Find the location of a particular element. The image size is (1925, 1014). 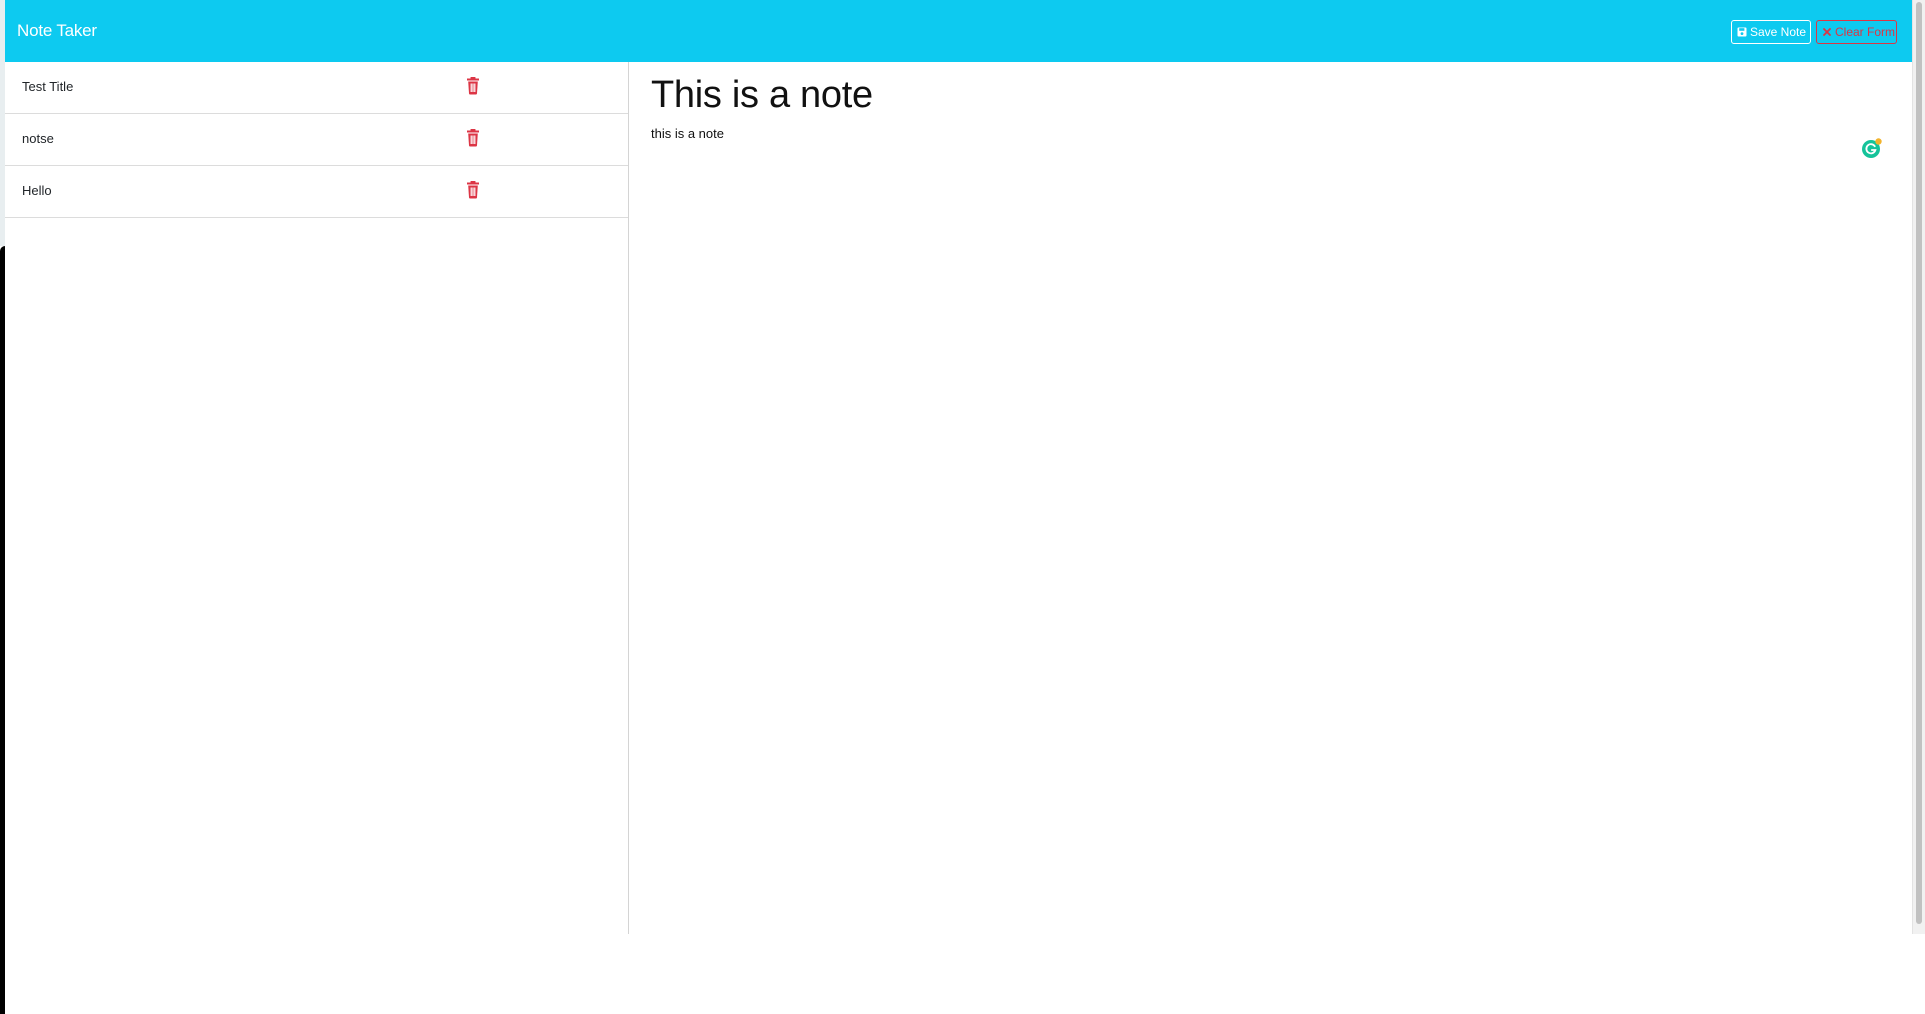

clear-form-button: Clear Form is located at coordinates (1856, 32).